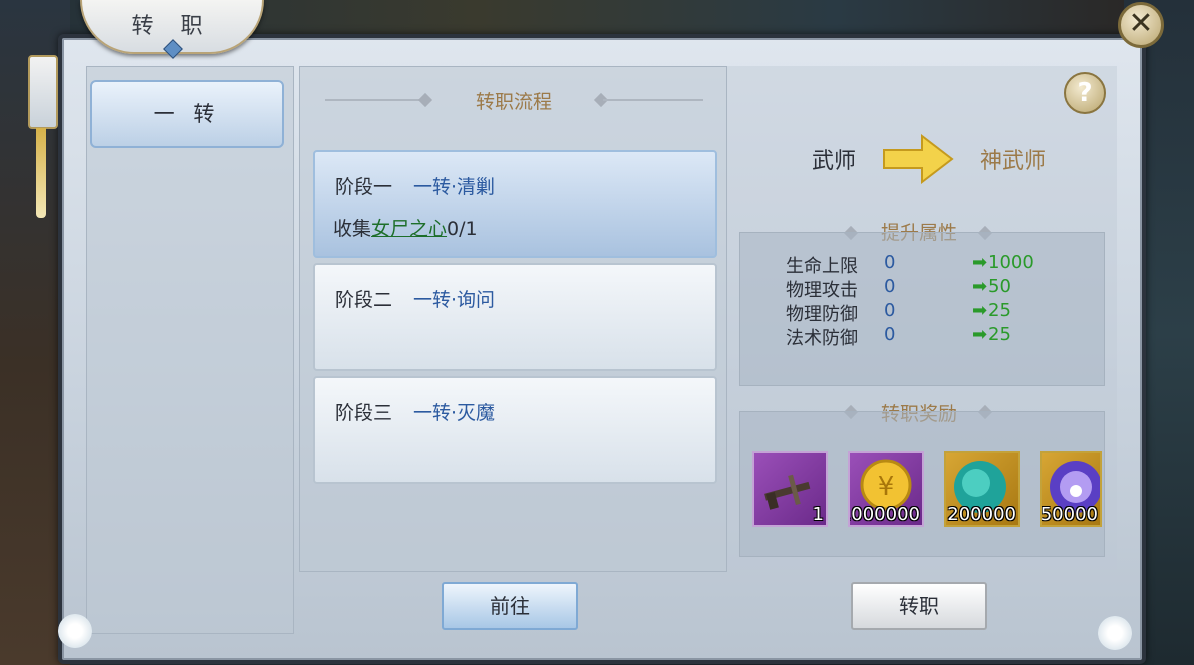 This screenshot has width=1194, height=665. I want to click on attribute-name: 物理防御, so click(822, 314).